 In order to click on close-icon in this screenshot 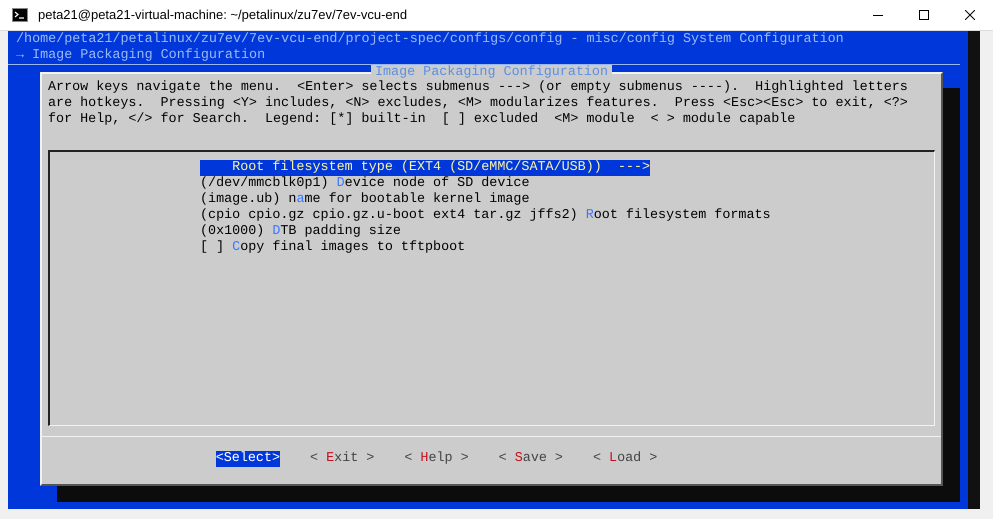, I will do `click(970, 15)`.